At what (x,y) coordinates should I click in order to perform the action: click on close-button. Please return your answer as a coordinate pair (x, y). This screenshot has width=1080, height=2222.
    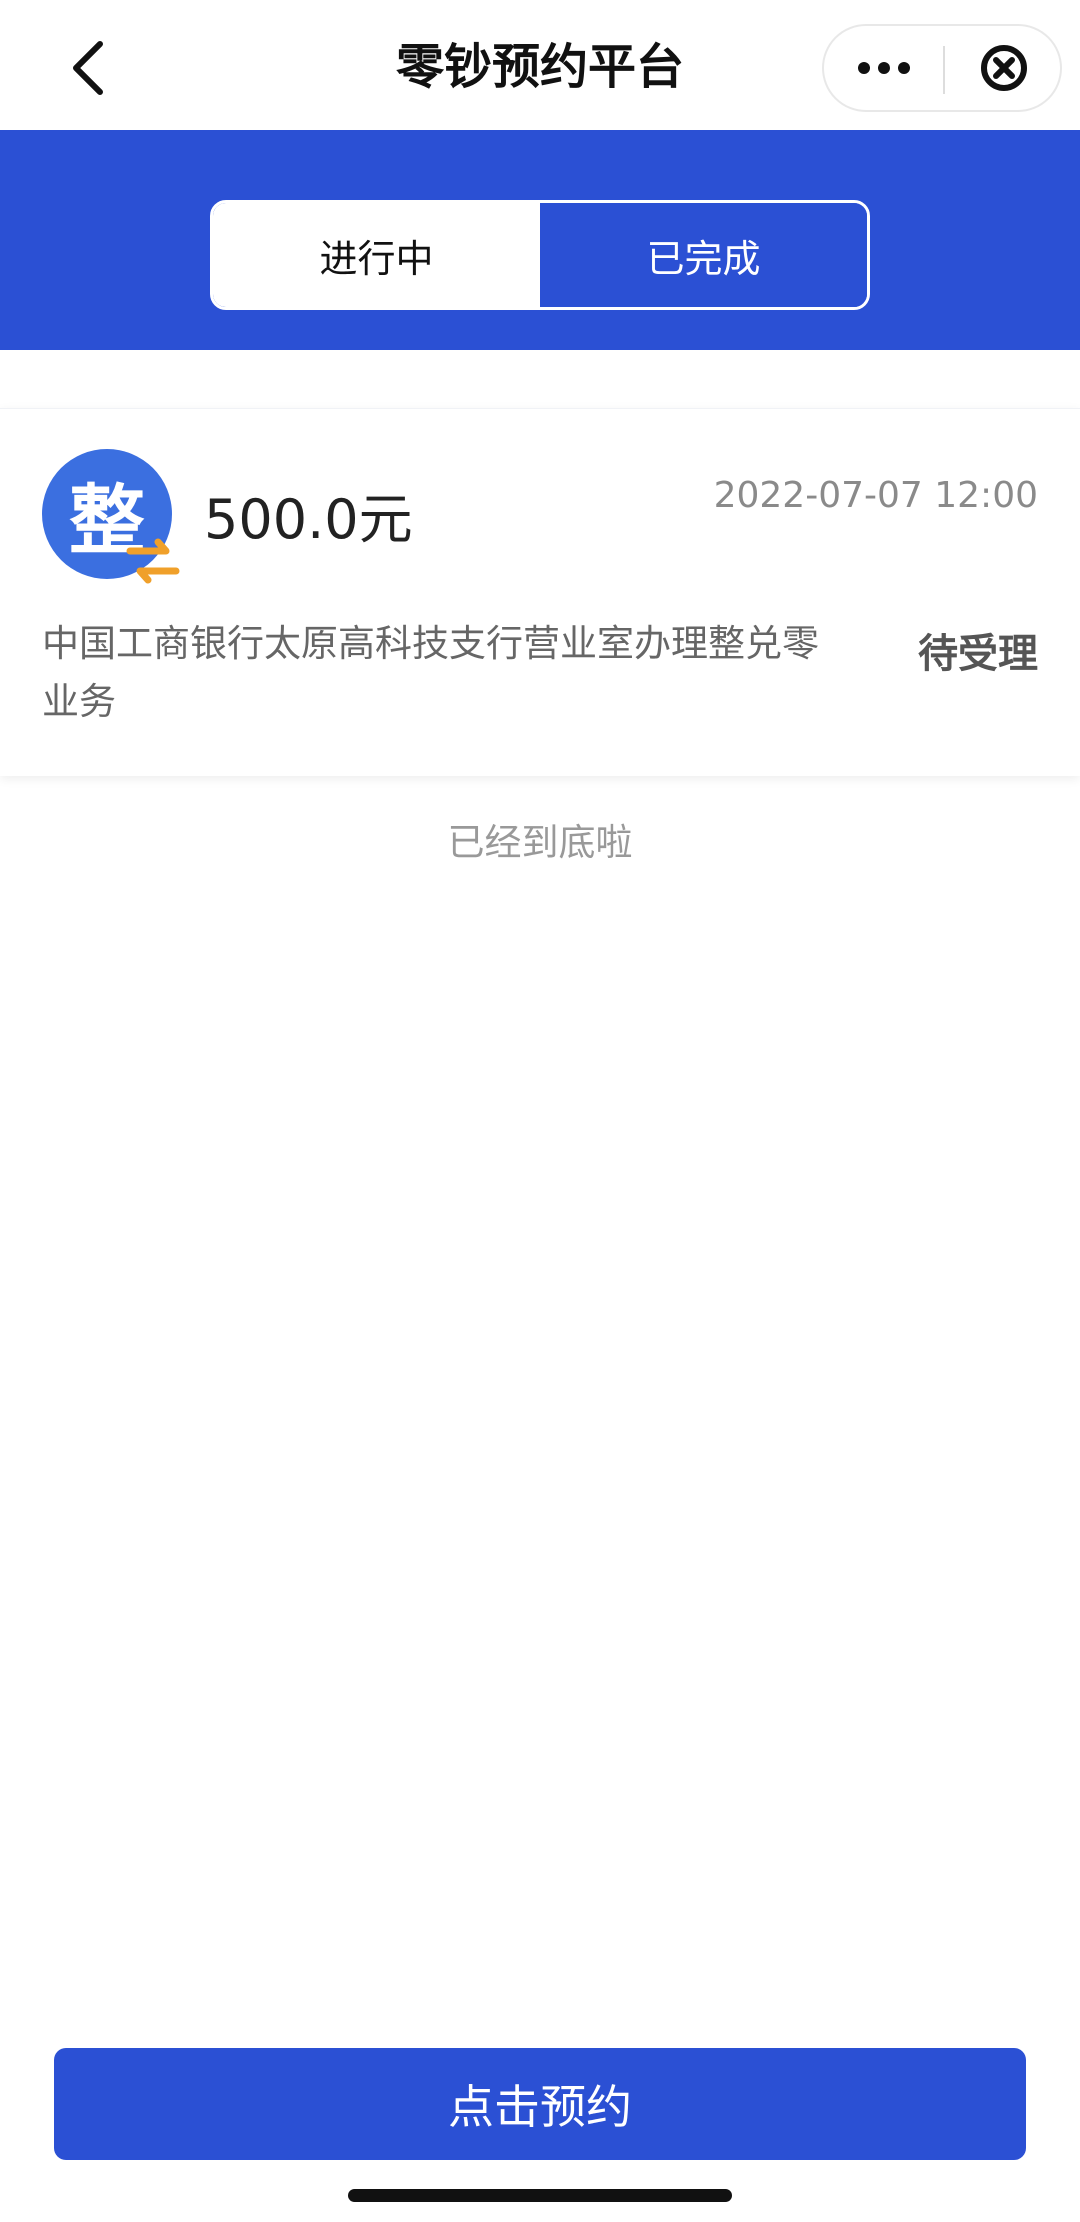
    Looking at the image, I should click on (1003, 68).